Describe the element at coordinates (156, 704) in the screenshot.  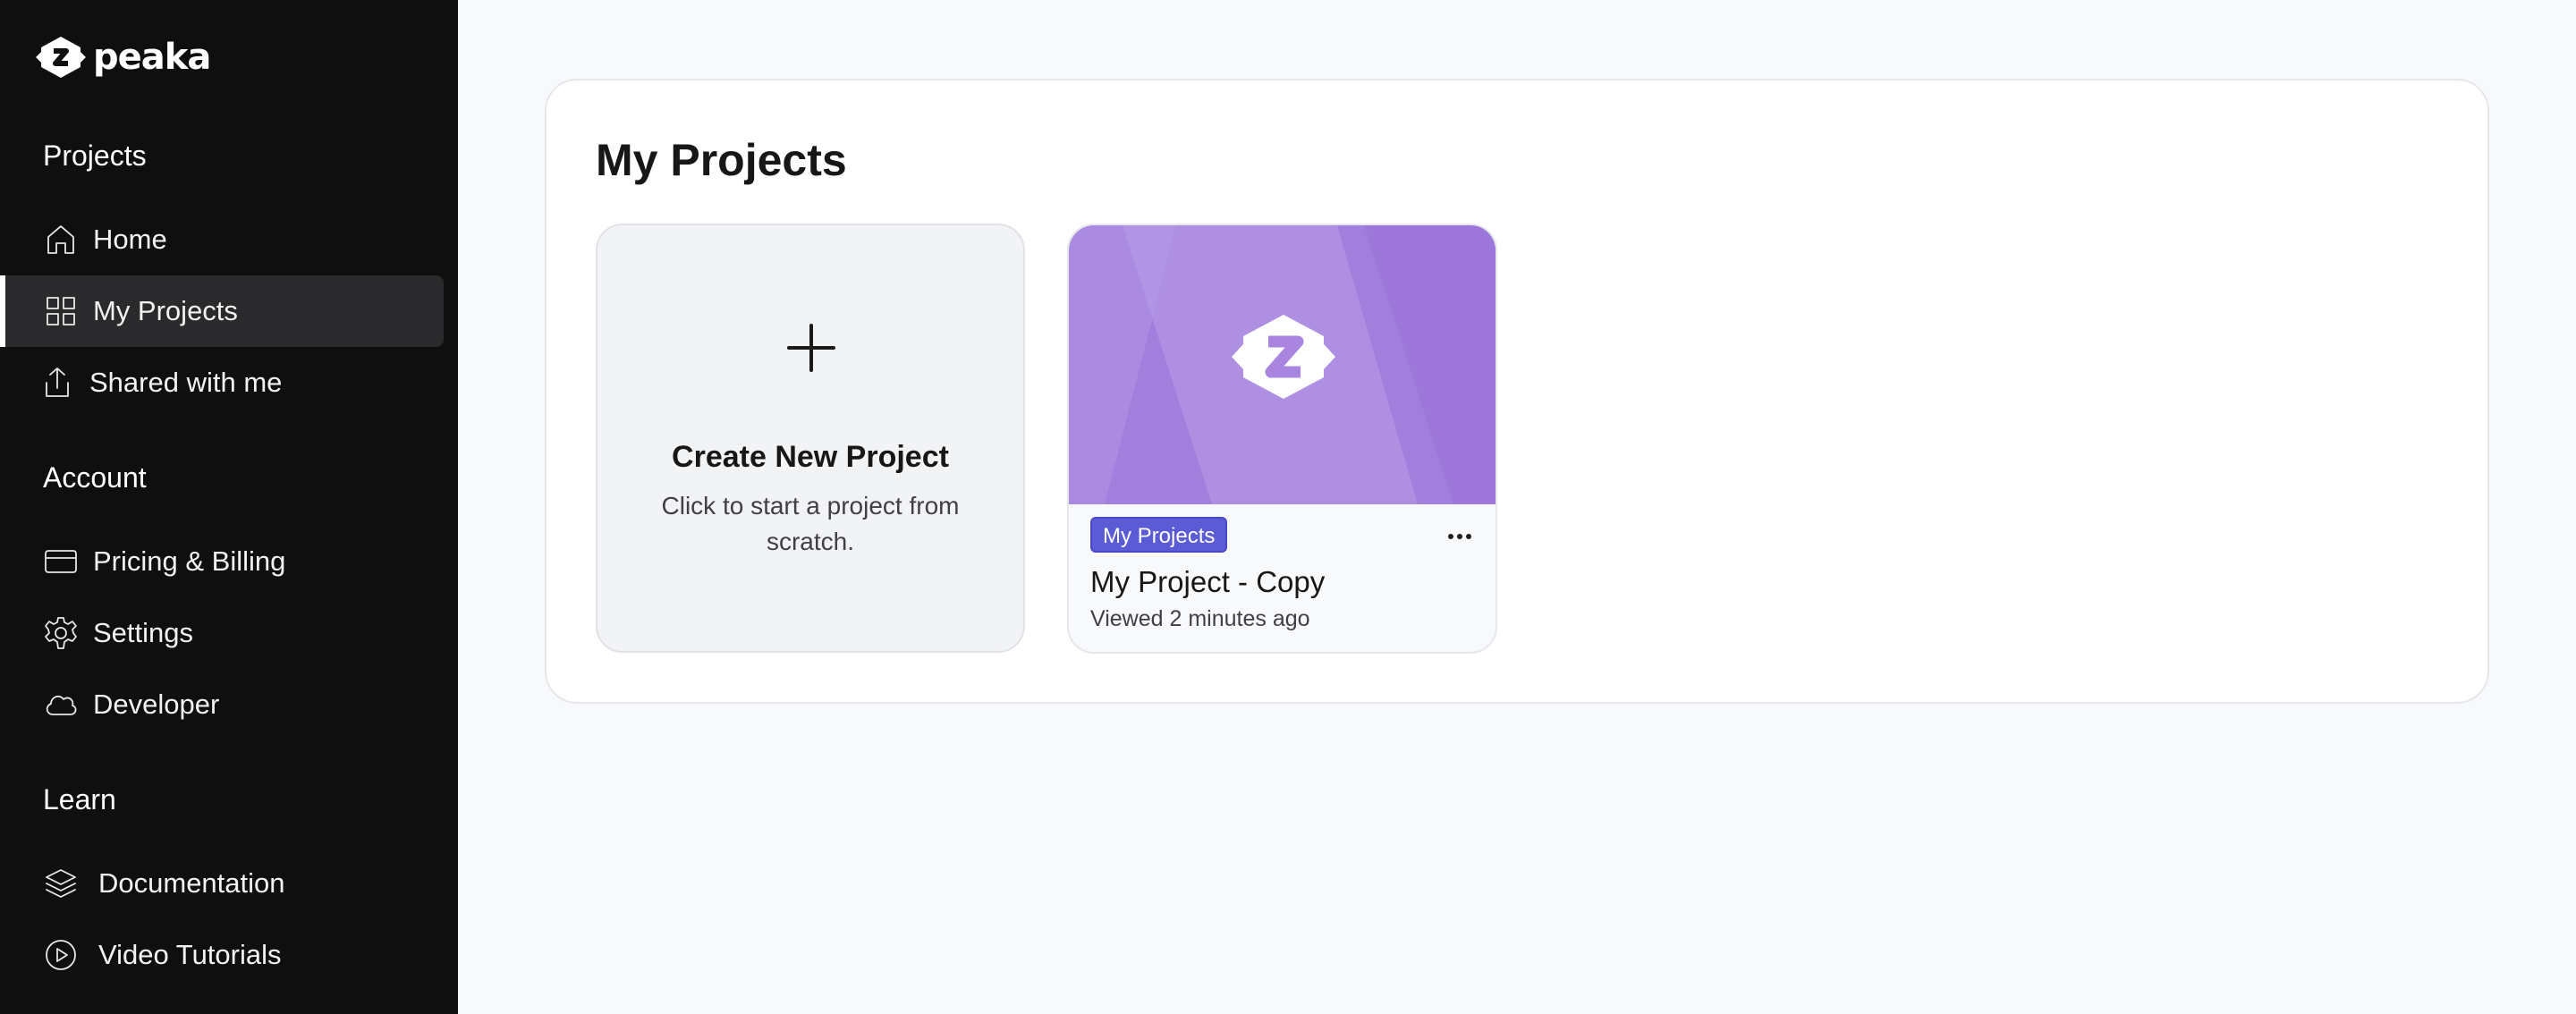
I see `sidebar-item-label: Developer` at that location.